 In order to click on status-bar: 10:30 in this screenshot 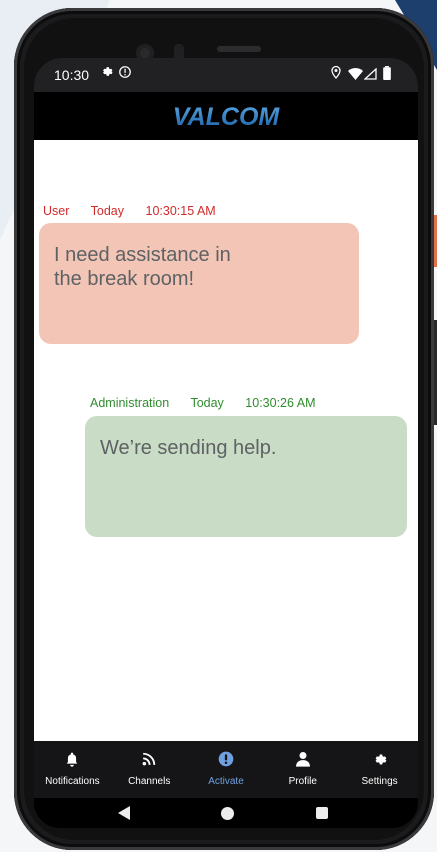, I will do `click(226, 75)`.